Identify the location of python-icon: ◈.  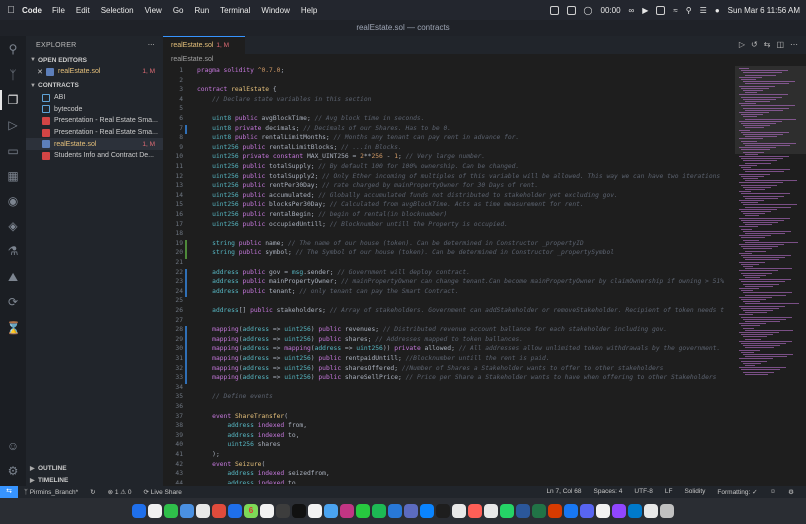
(13, 226).